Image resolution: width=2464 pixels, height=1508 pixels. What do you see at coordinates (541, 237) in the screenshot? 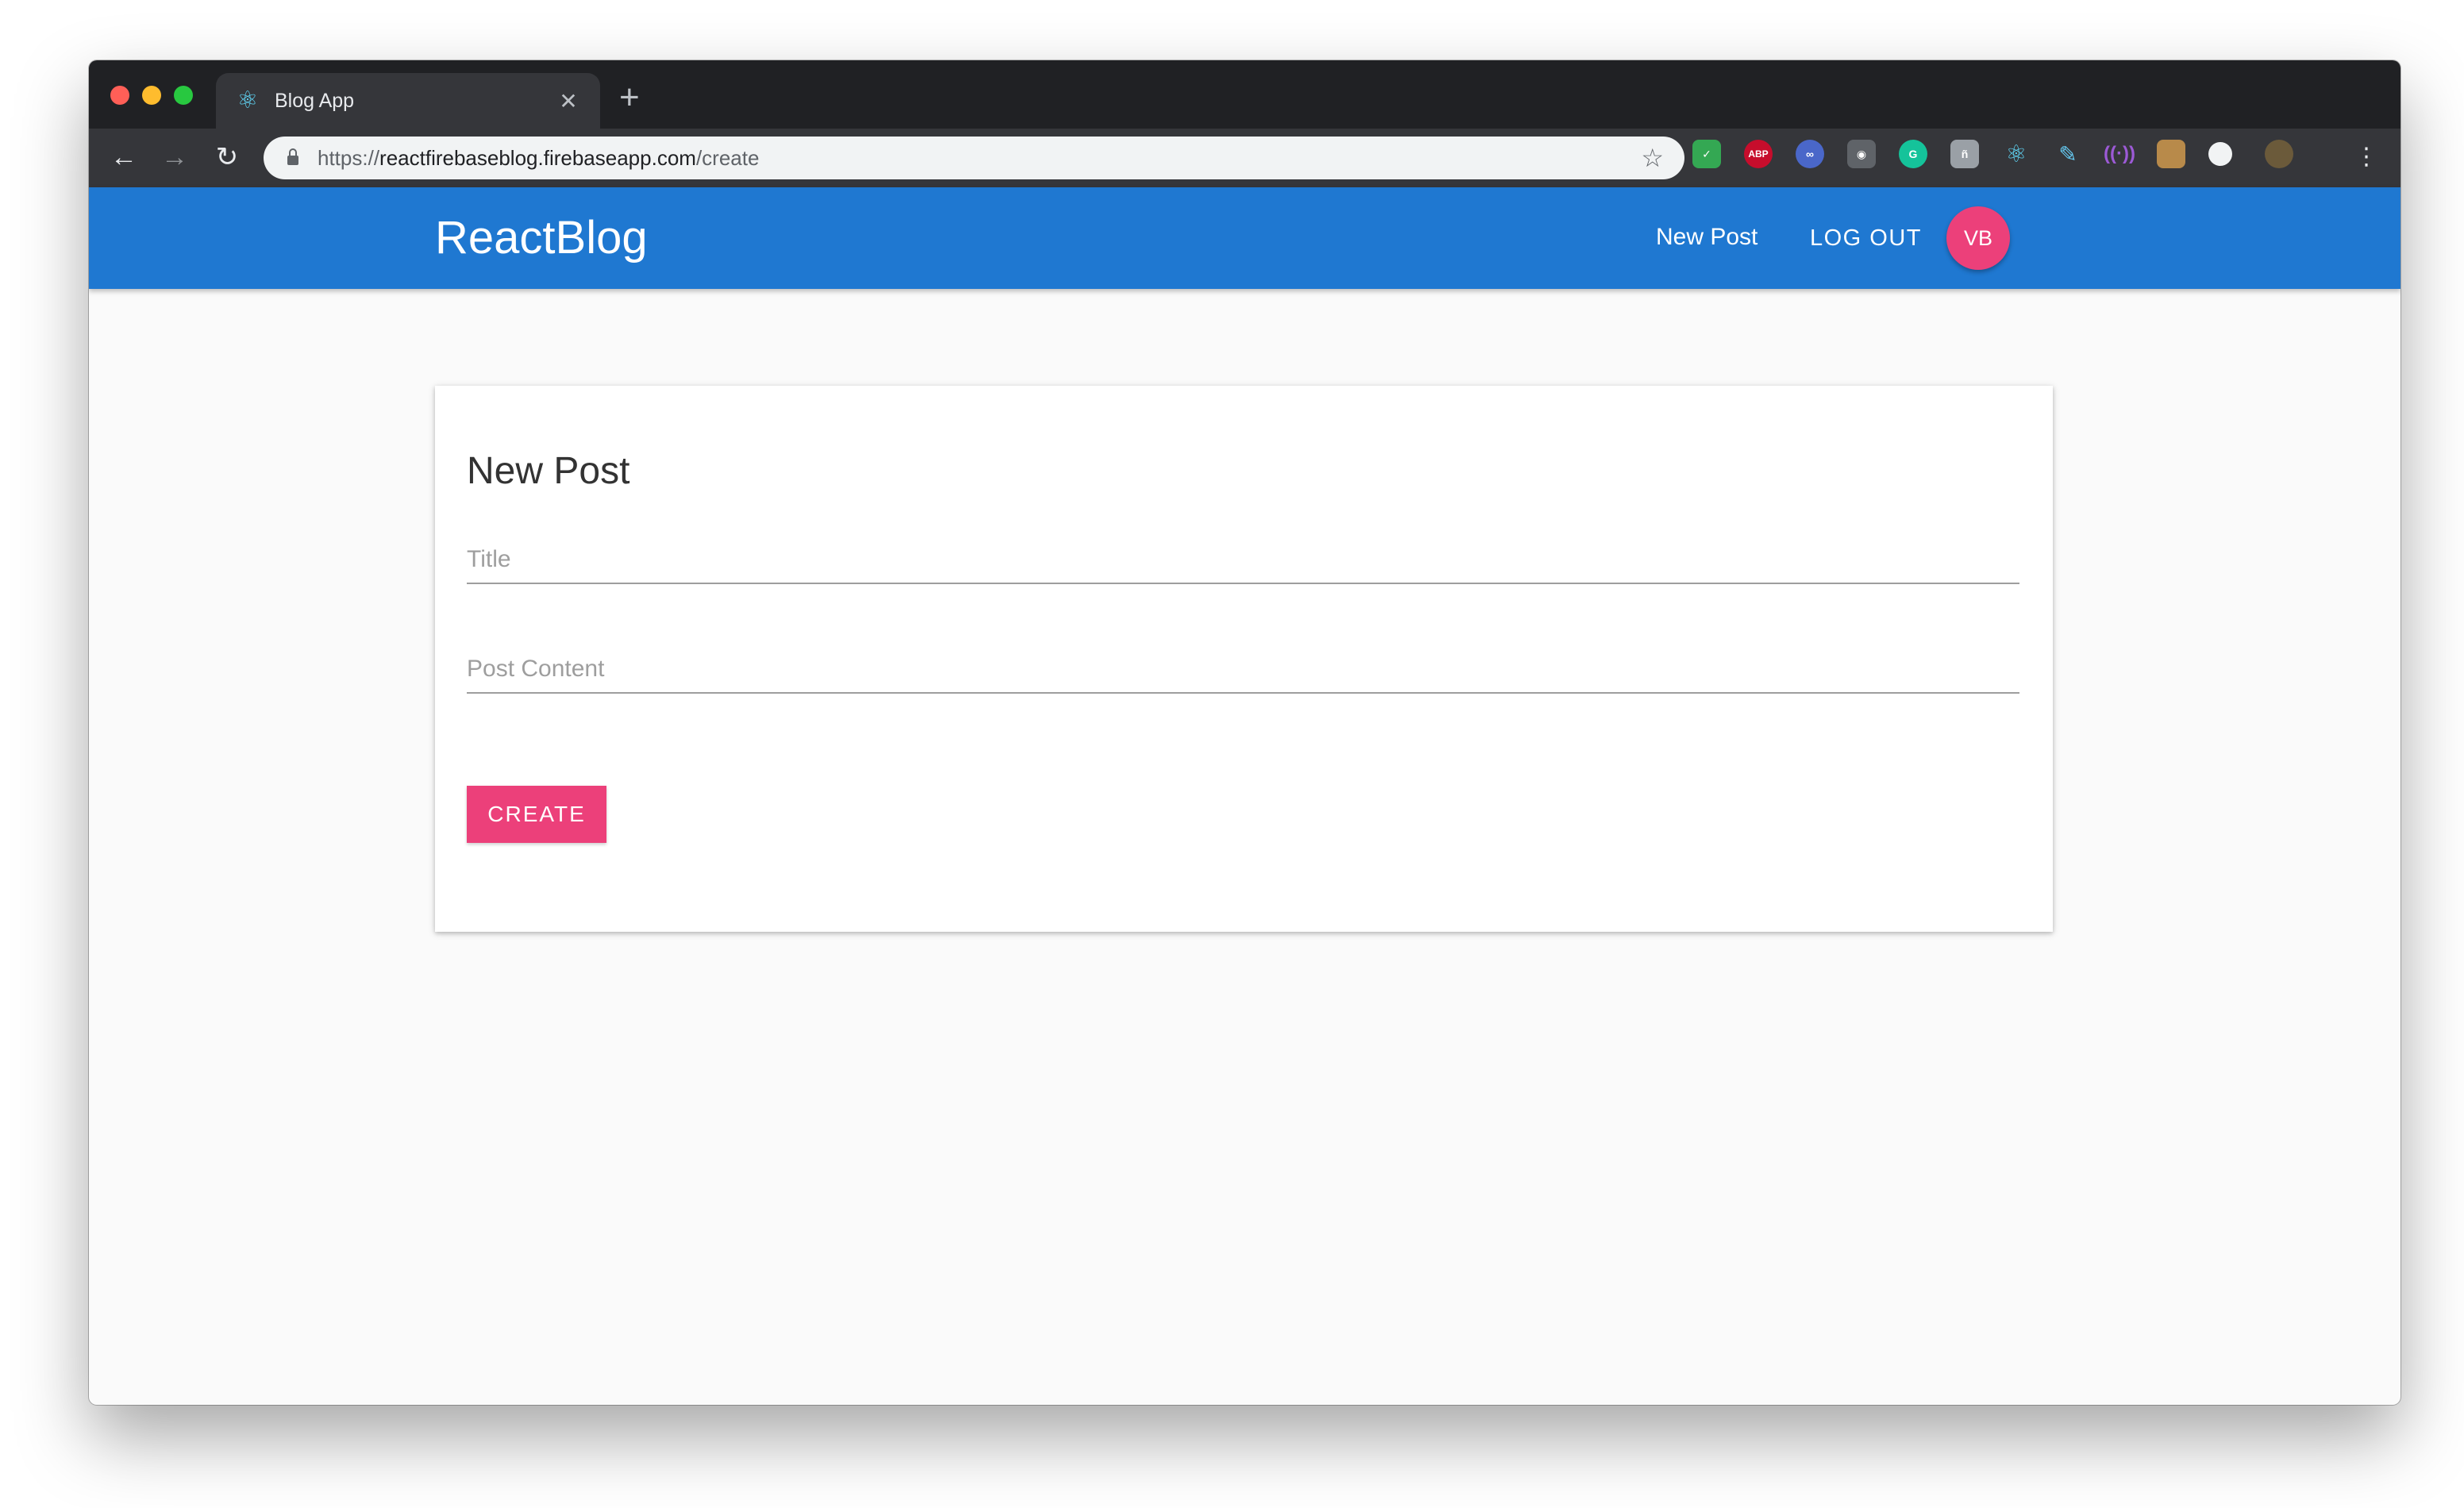
I see `brand-logo: ReactBlog` at bounding box center [541, 237].